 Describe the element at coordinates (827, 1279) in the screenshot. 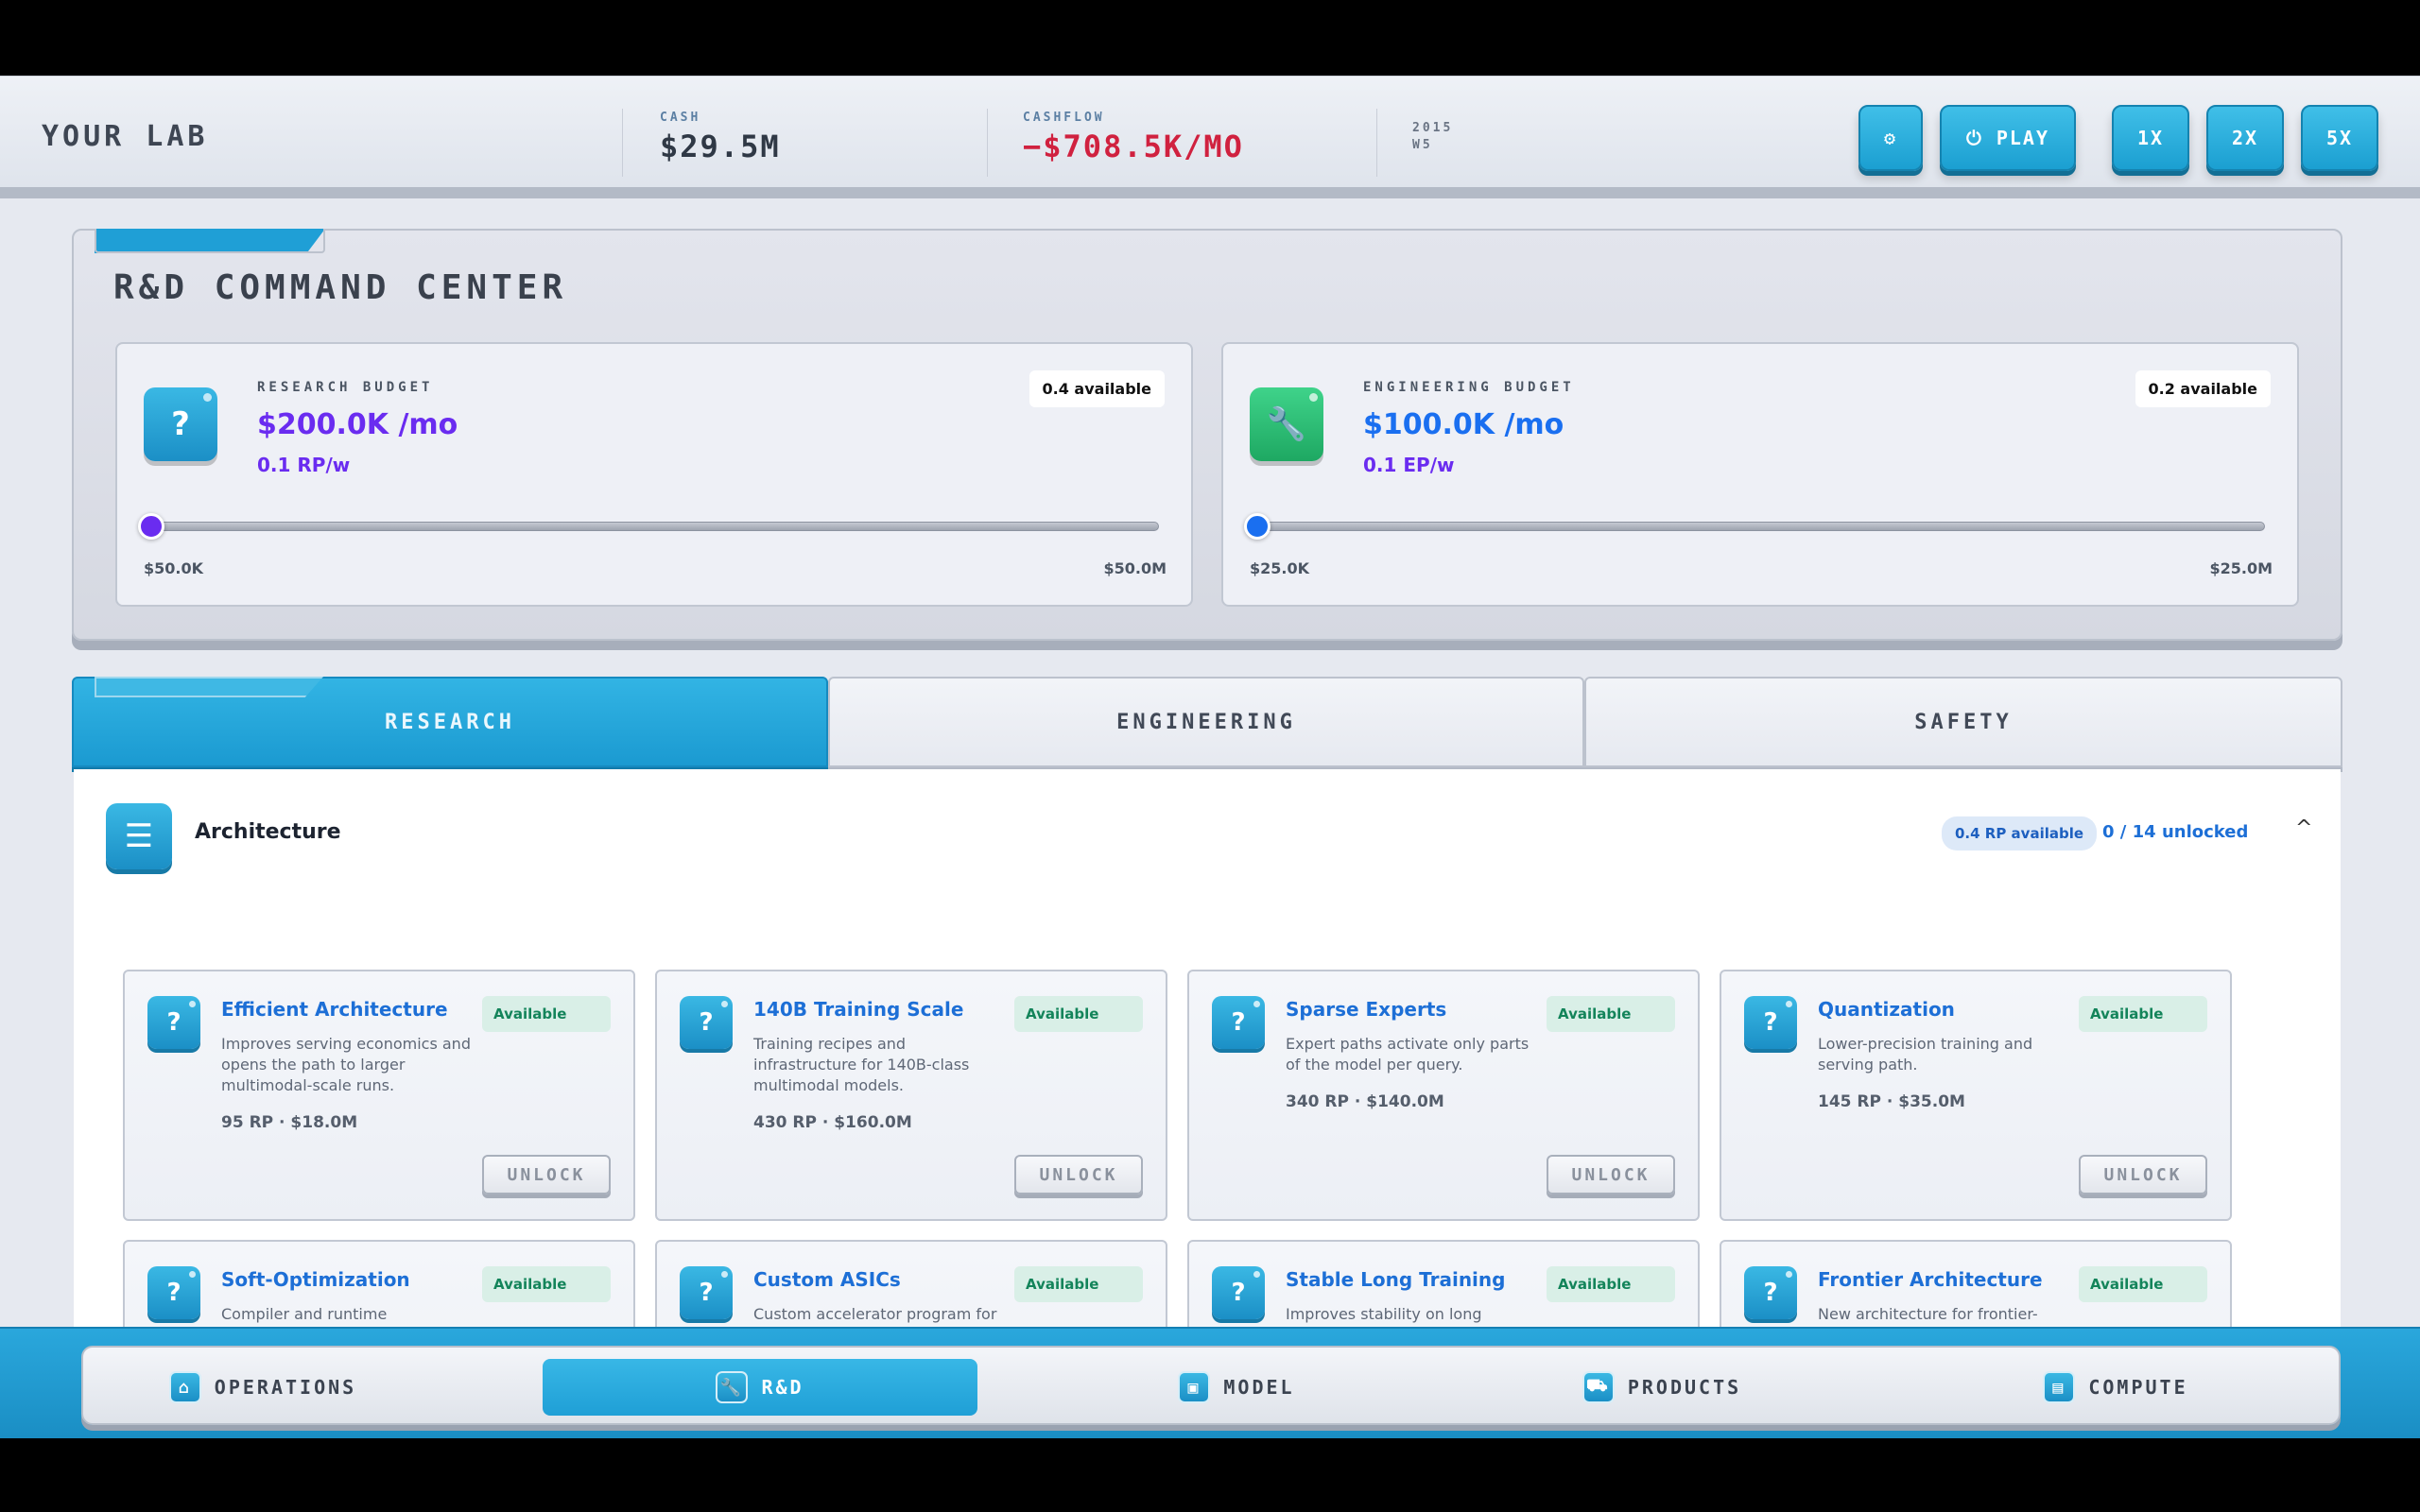

I see `tech-title: Custom ASICs` at that location.